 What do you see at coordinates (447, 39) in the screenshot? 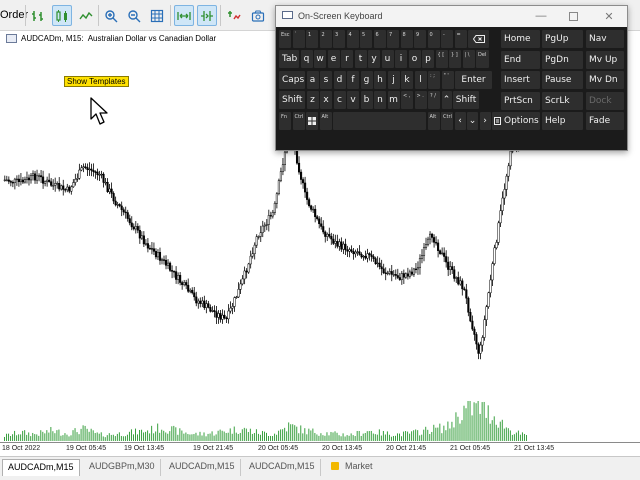
I see `osk-key: -` at bounding box center [447, 39].